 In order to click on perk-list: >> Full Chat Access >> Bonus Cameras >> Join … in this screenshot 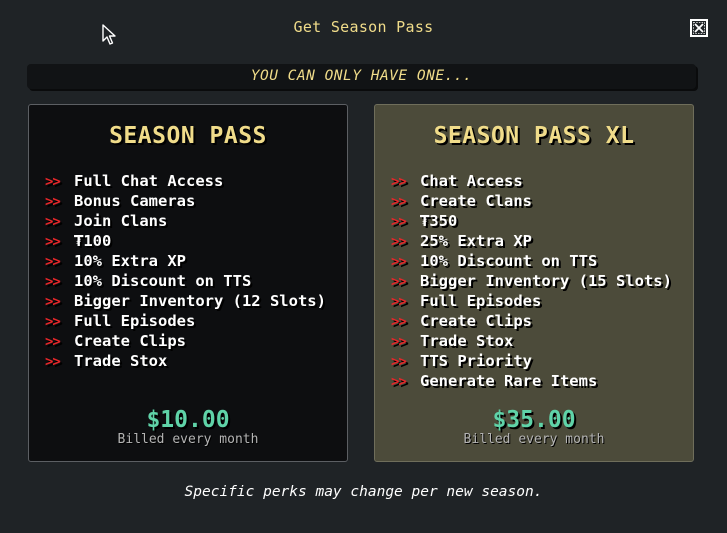, I will do `click(185, 271)`.